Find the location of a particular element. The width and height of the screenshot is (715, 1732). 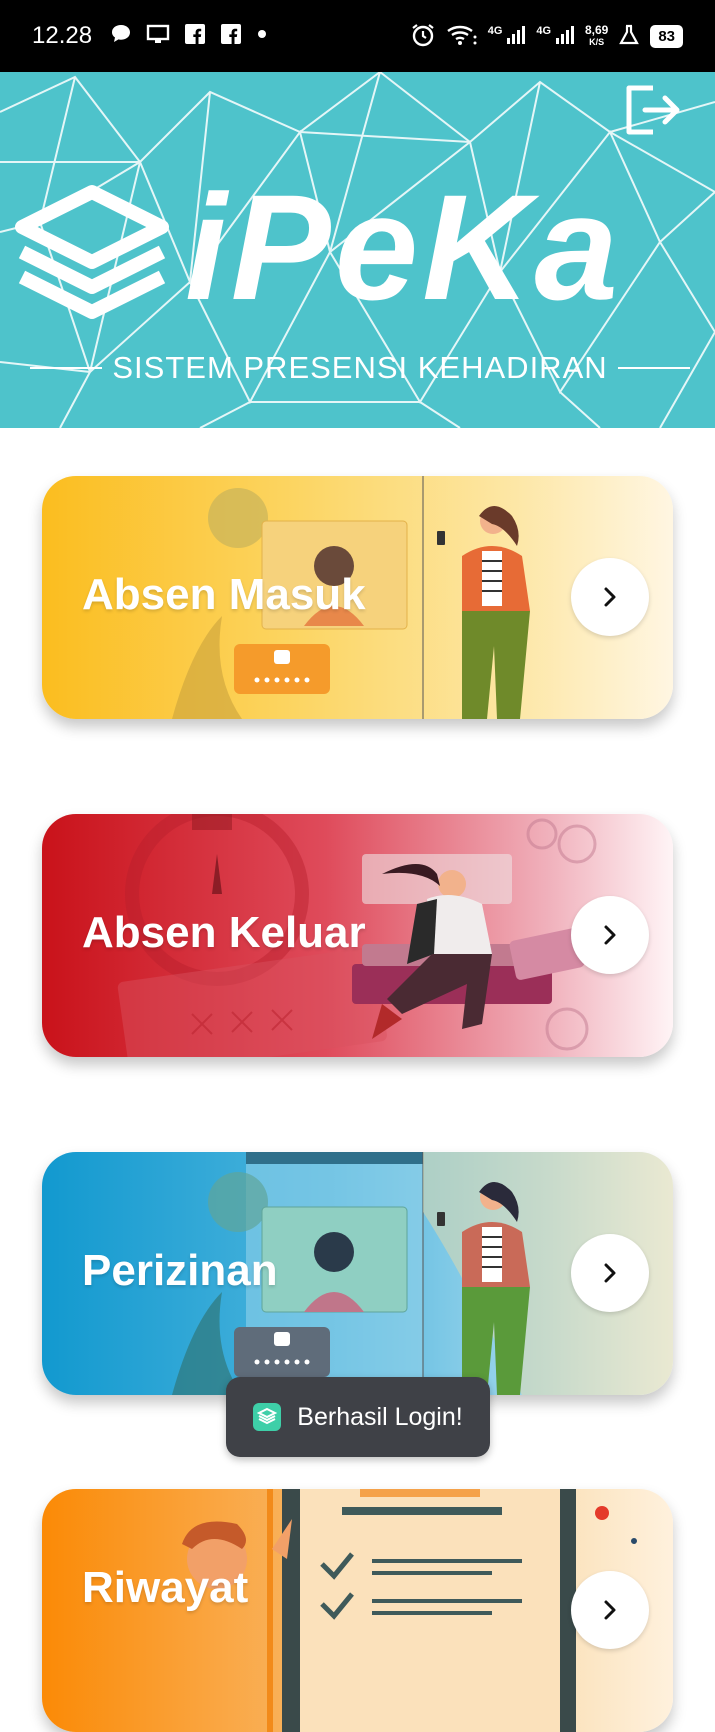

toast-notification: Berhasil Login! is located at coordinates (358, 1417).